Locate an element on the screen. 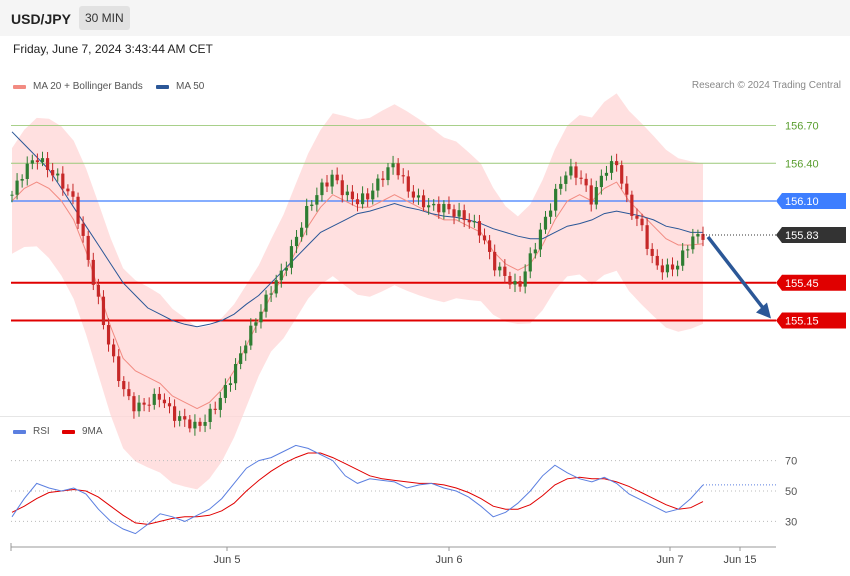 The height and width of the screenshot is (576, 850). rsi-line is located at coordinates (357, 489).